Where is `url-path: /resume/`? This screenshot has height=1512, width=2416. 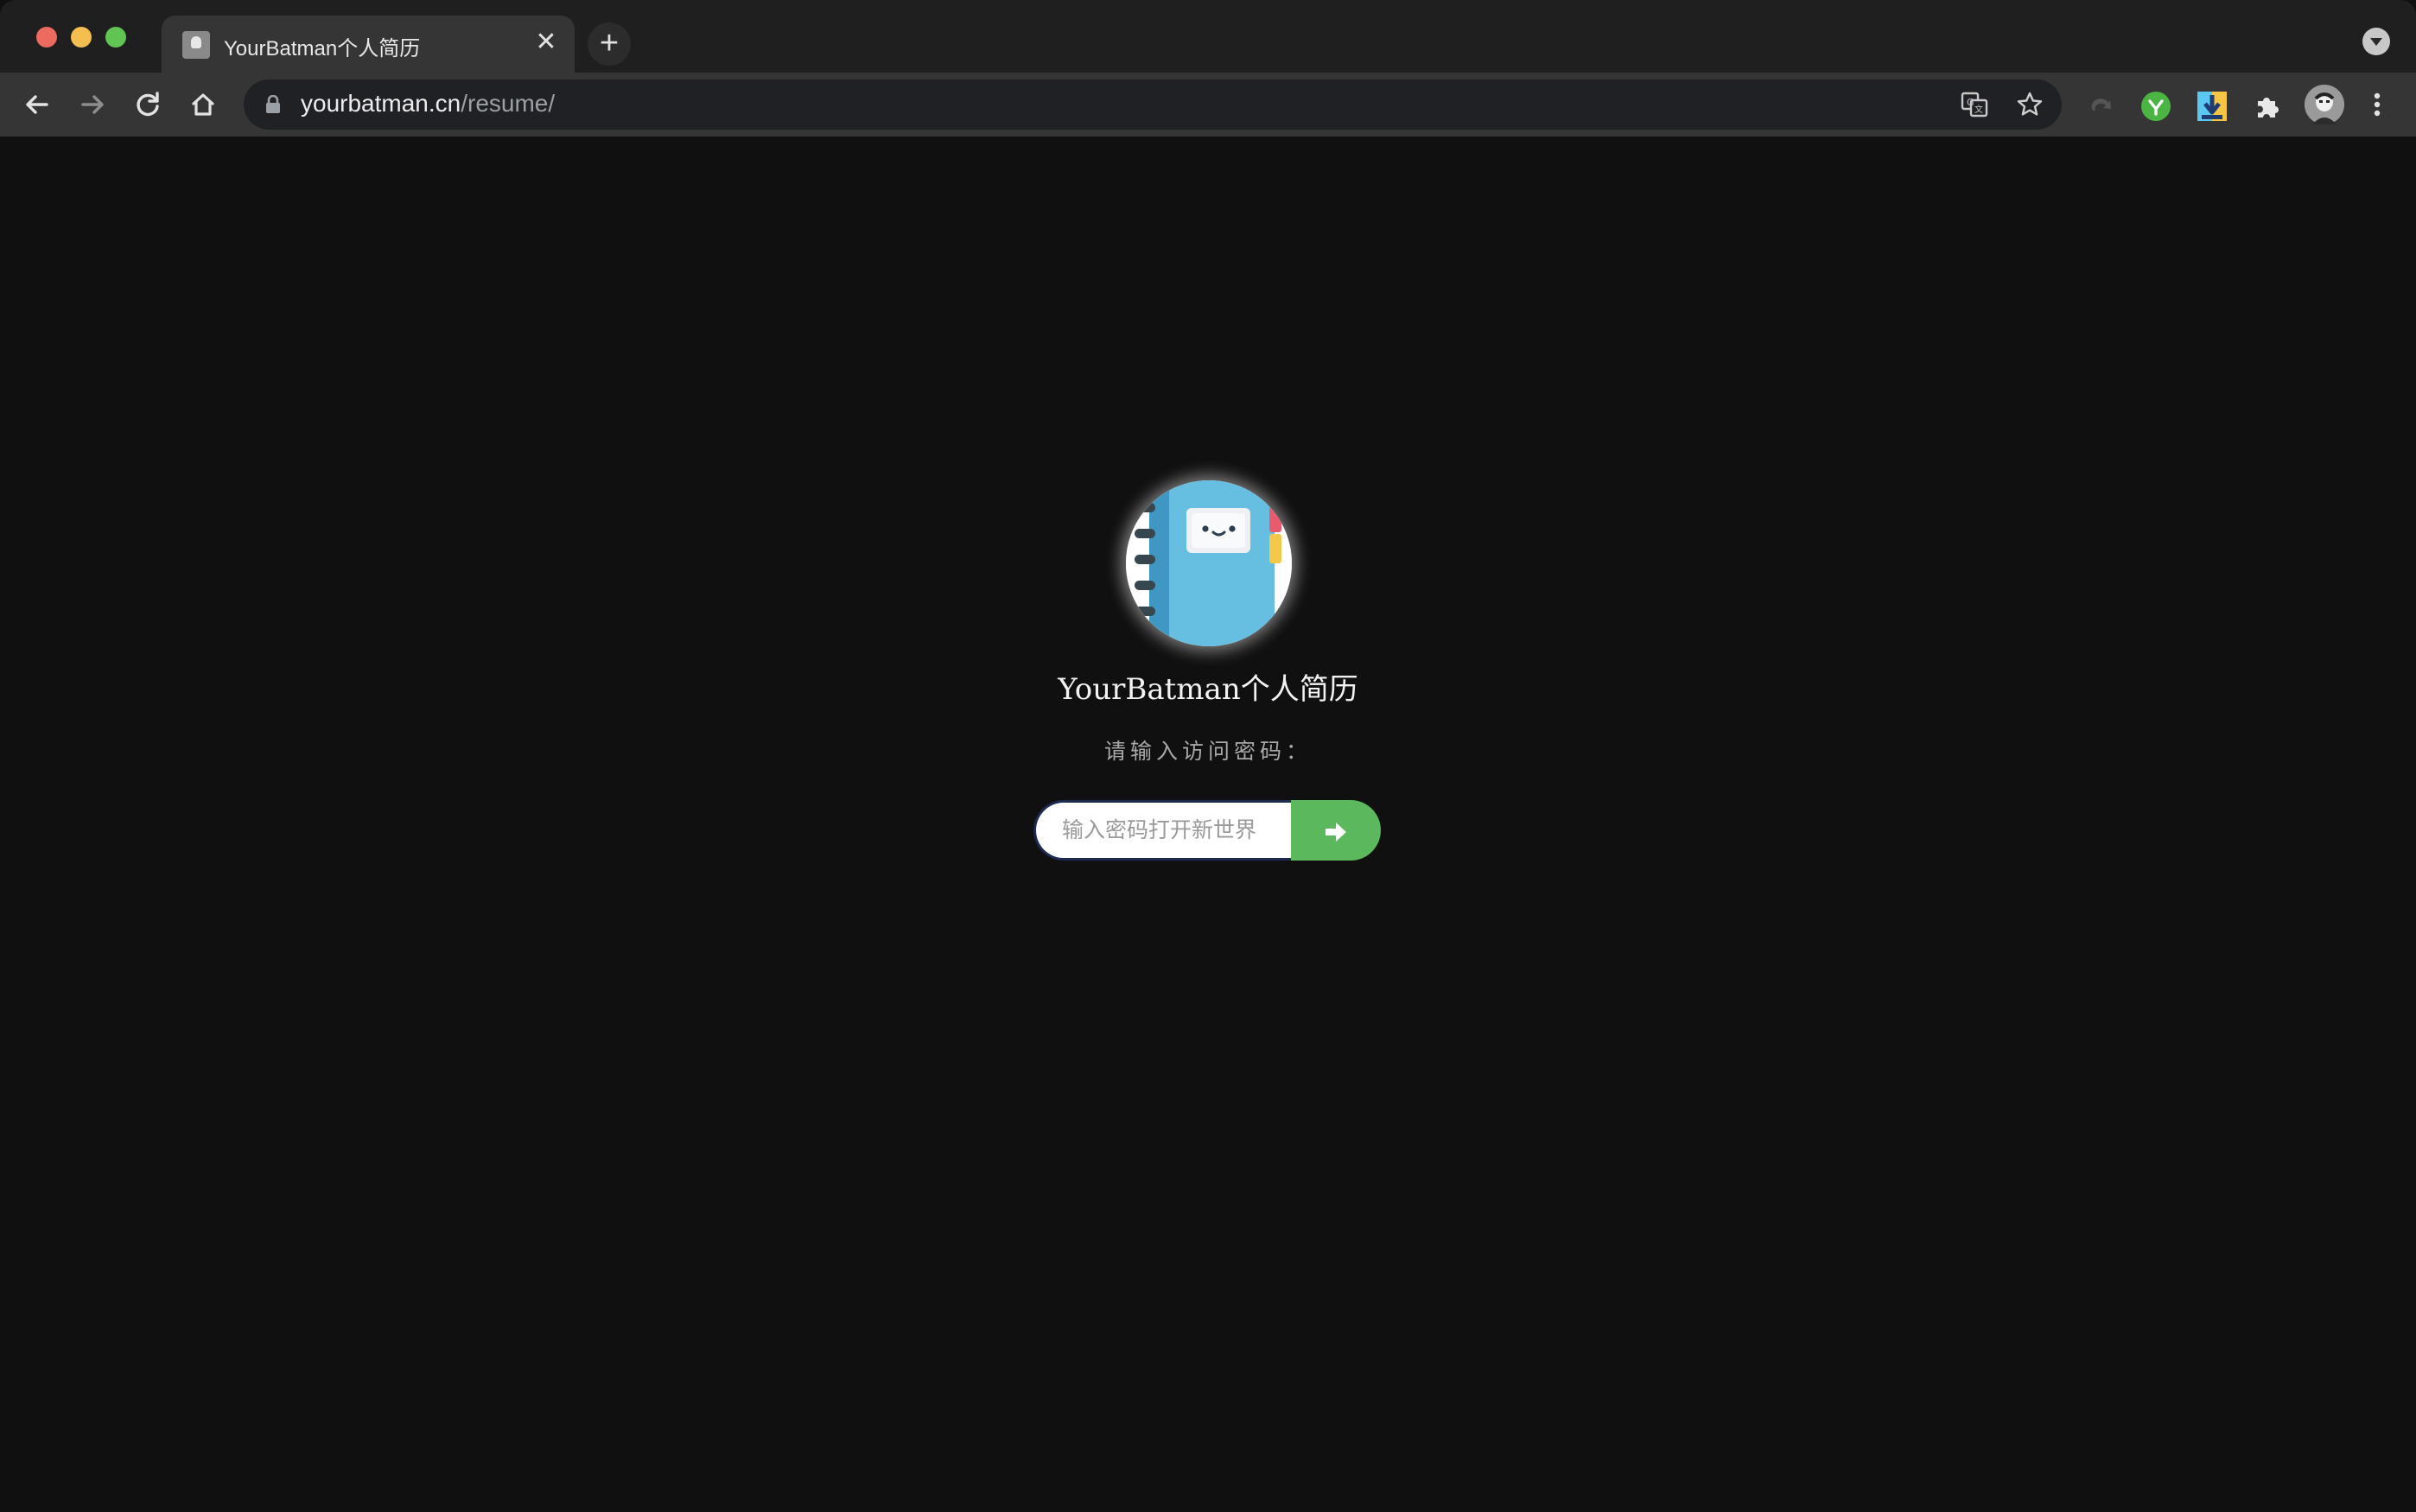 url-path: /resume/ is located at coordinates (508, 103).